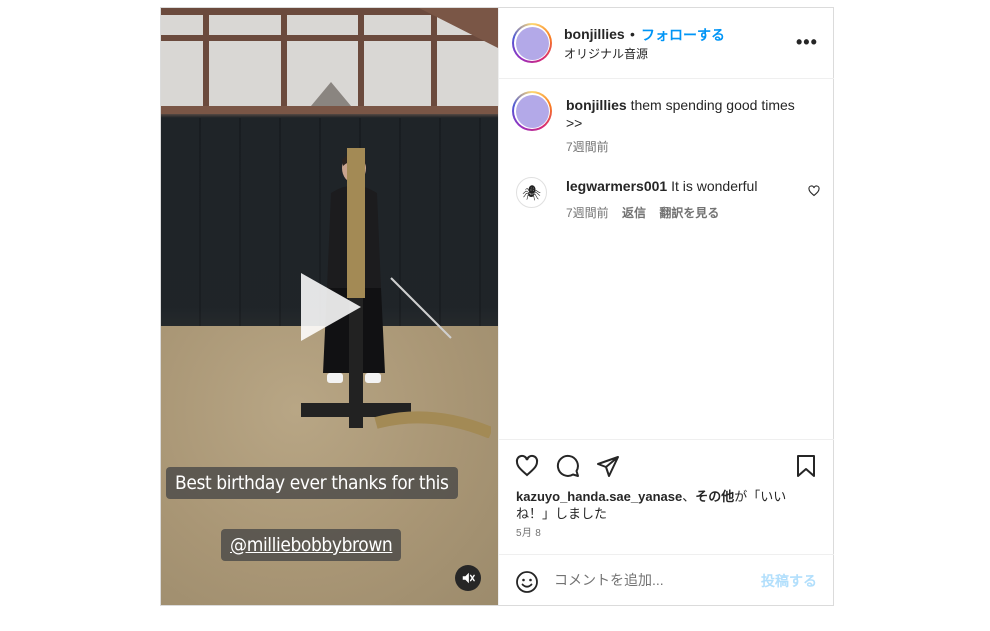 The width and height of the screenshot is (990, 631). What do you see at coordinates (468, 578) in the screenshot?
I see `muted-speaker-icon` at bounding box center [468, 578].